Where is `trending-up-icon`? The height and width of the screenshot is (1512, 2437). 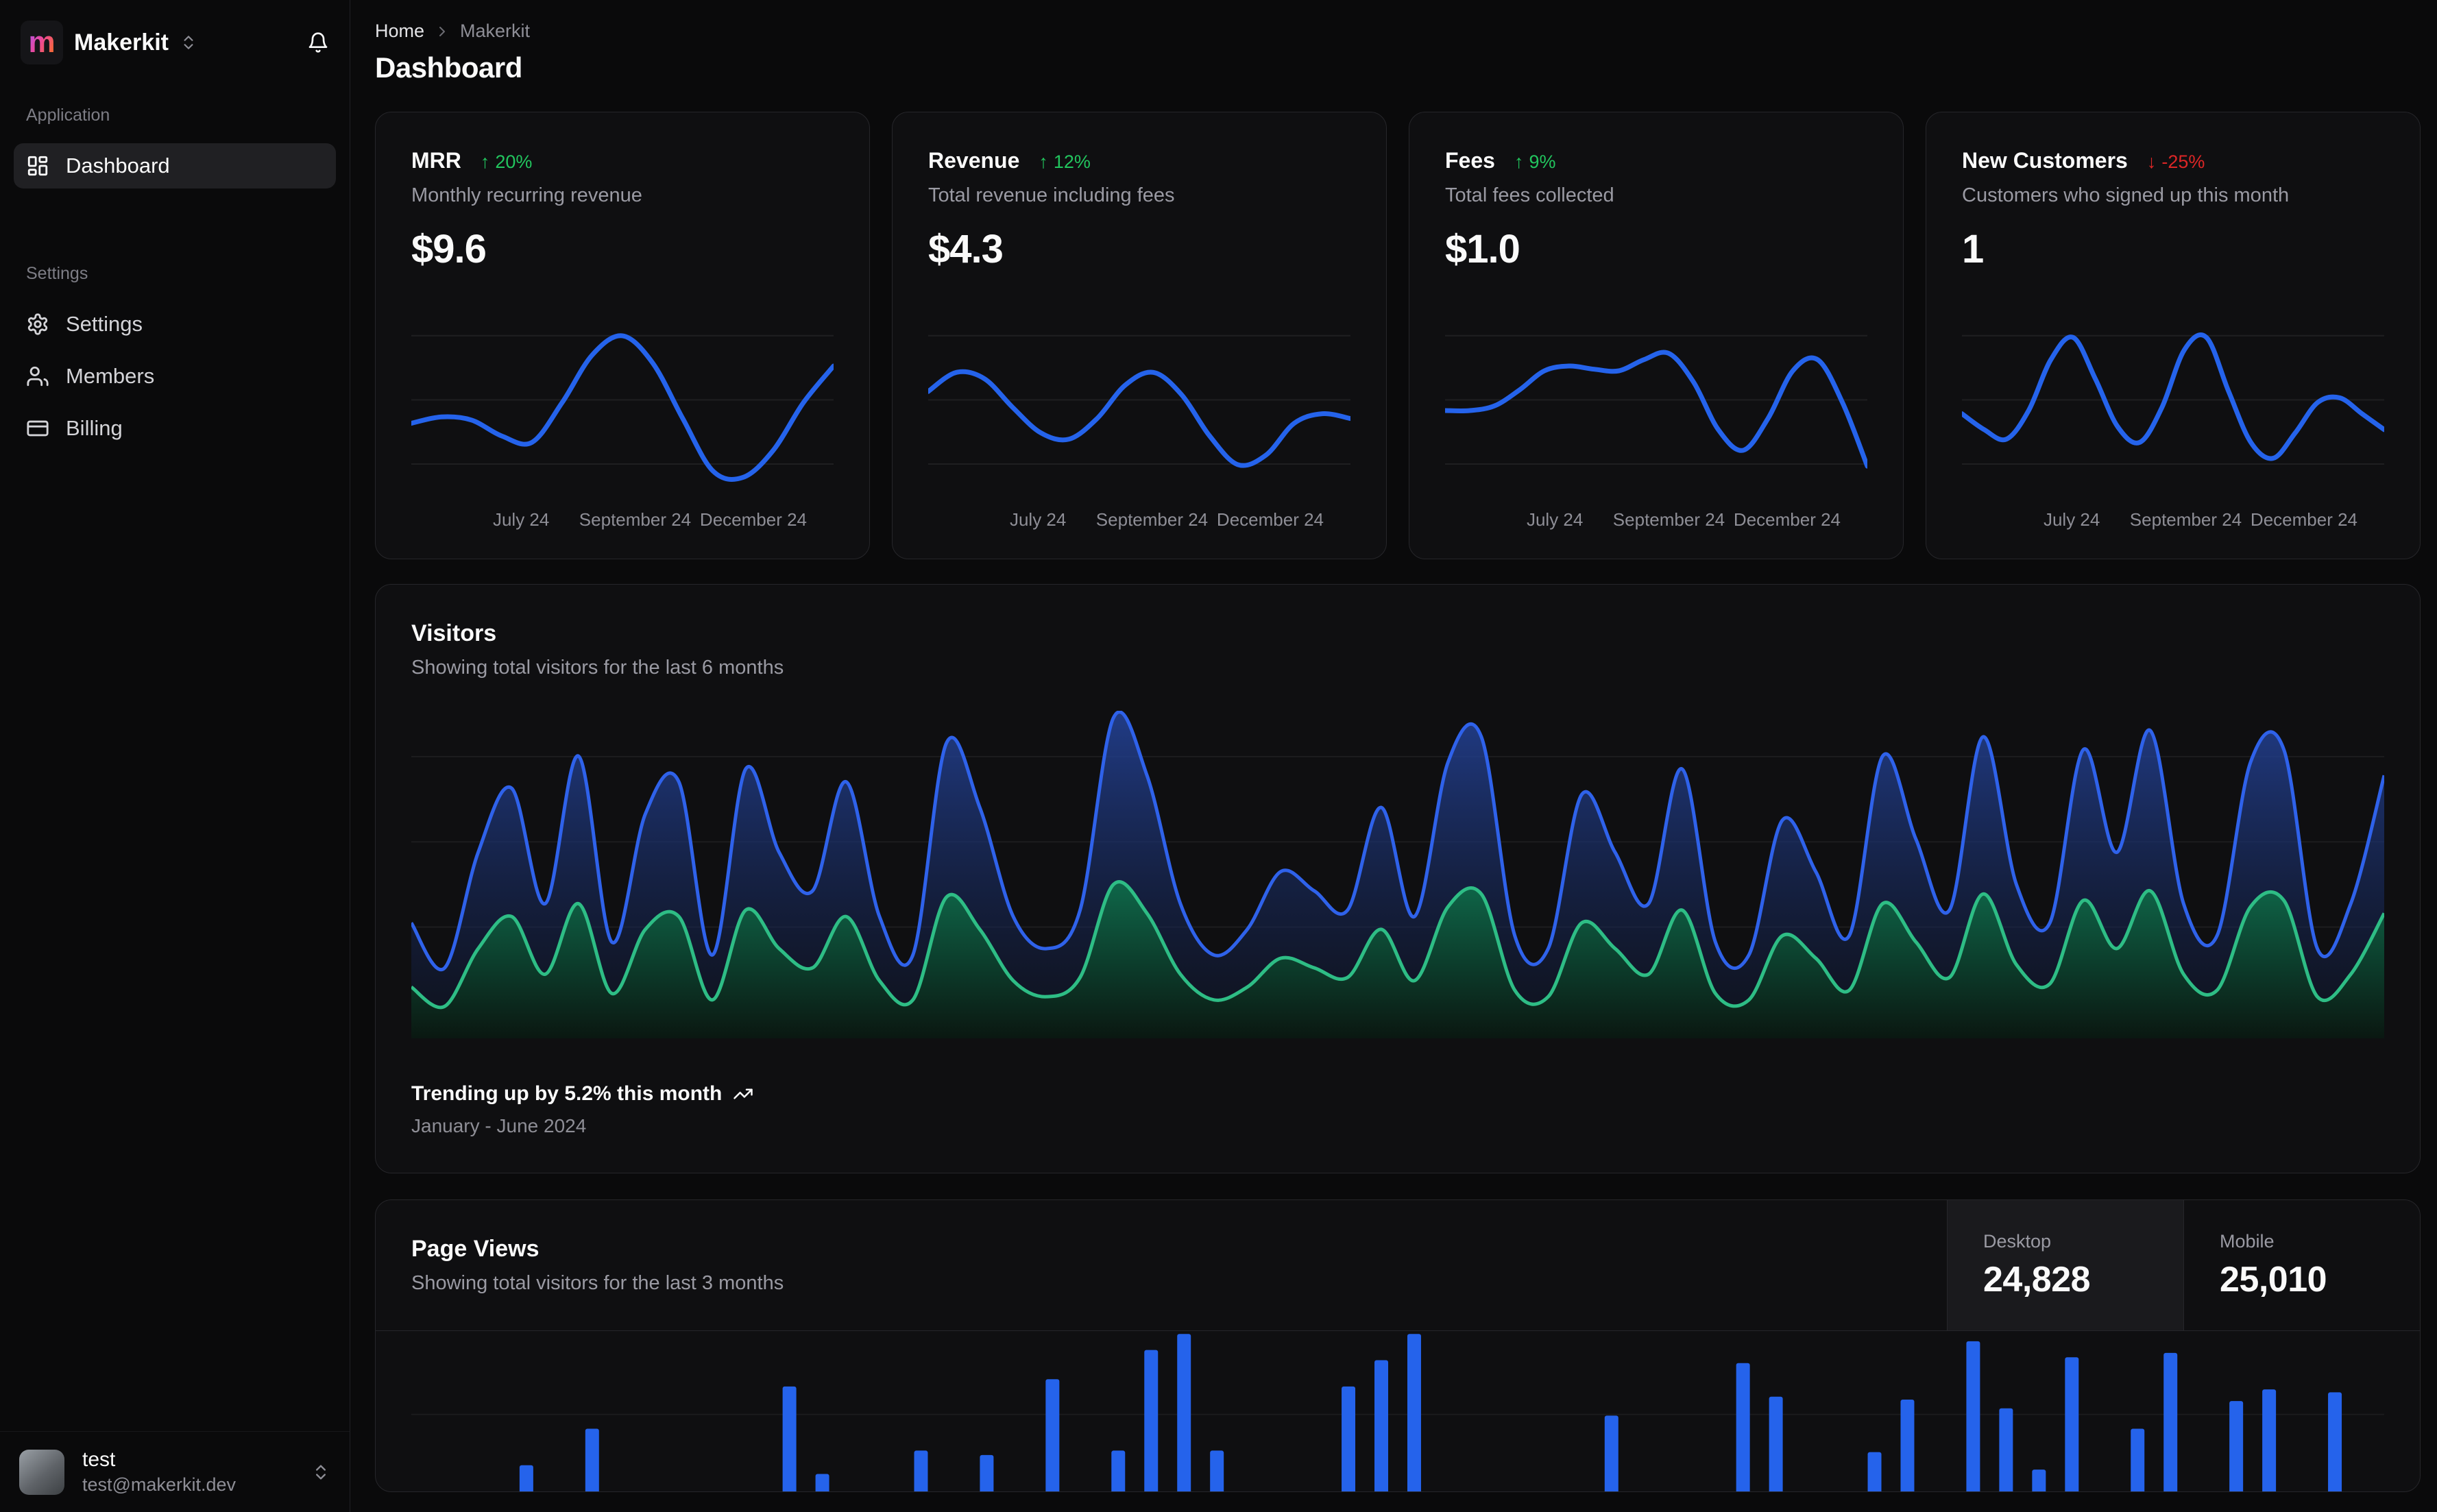
trending-up-icon is located at coordinates (743, 1094).